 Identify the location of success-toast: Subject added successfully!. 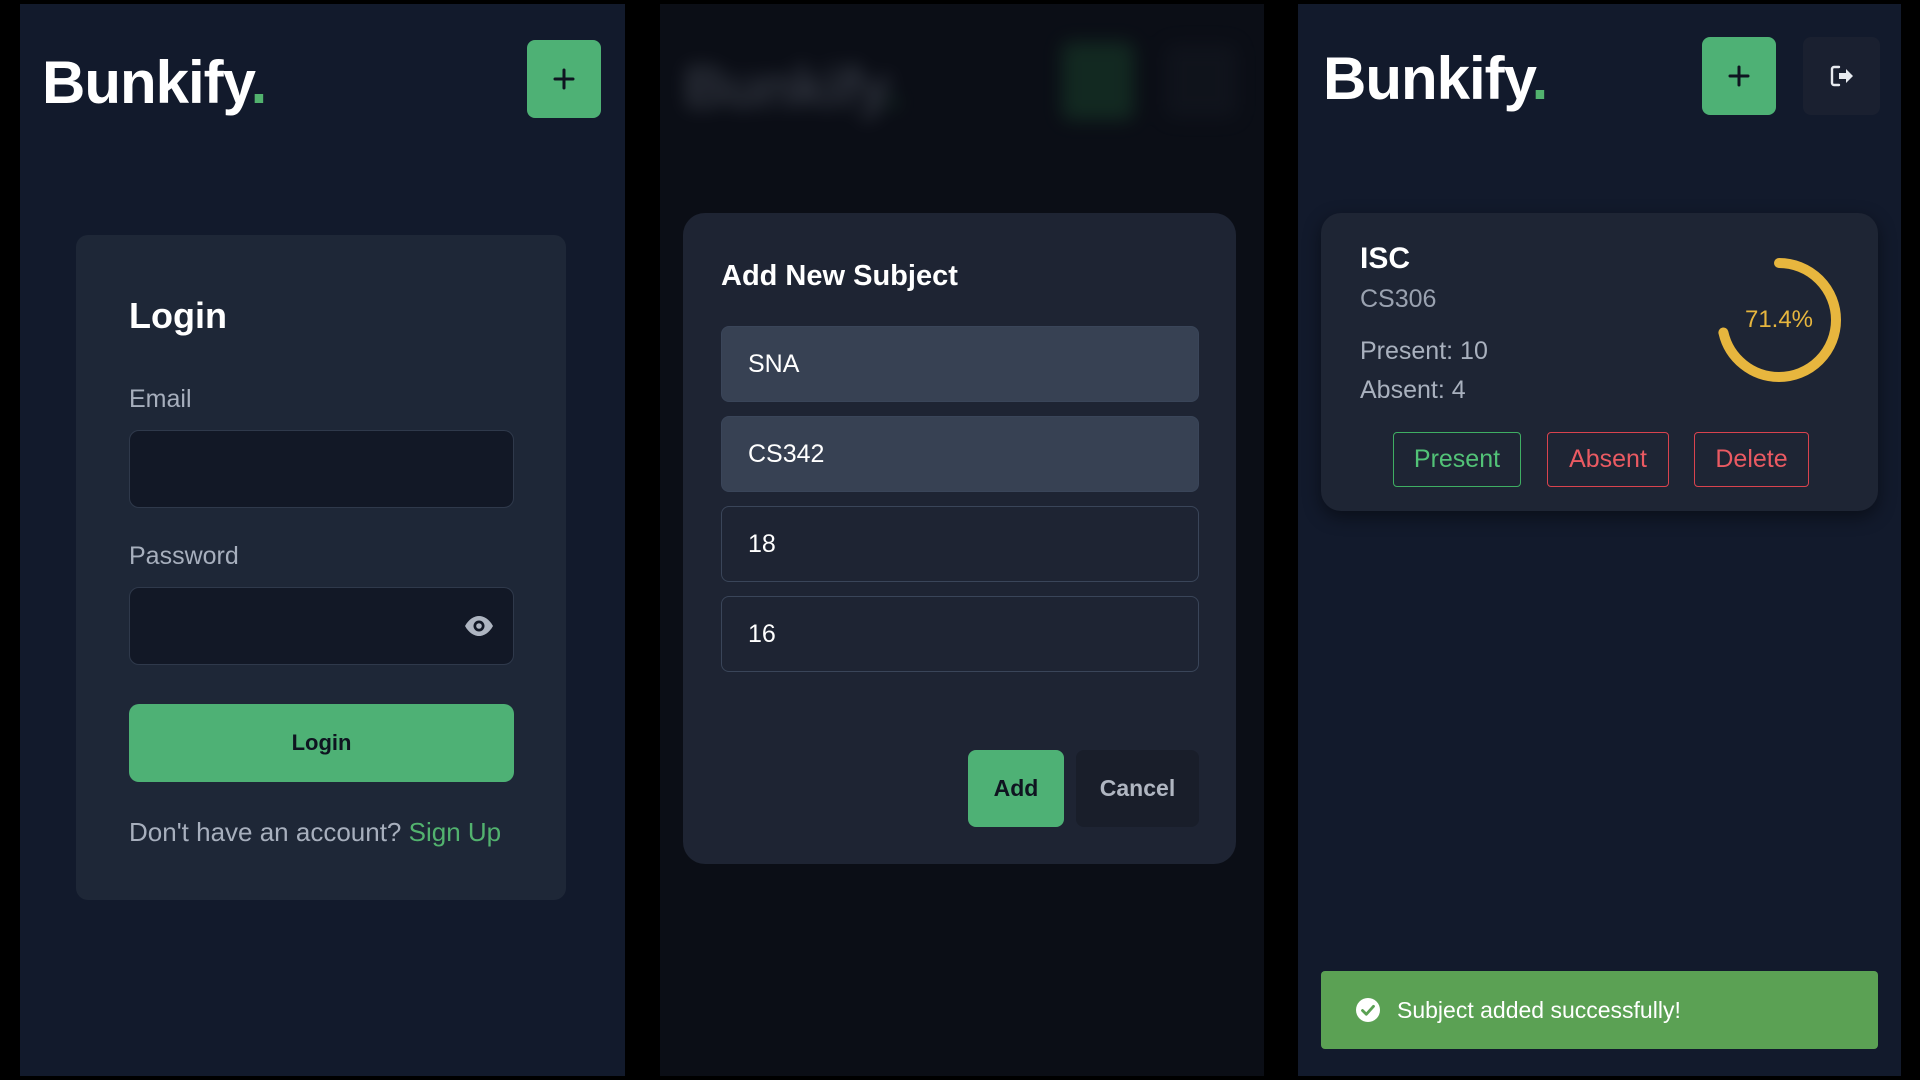
(1599, 1010).